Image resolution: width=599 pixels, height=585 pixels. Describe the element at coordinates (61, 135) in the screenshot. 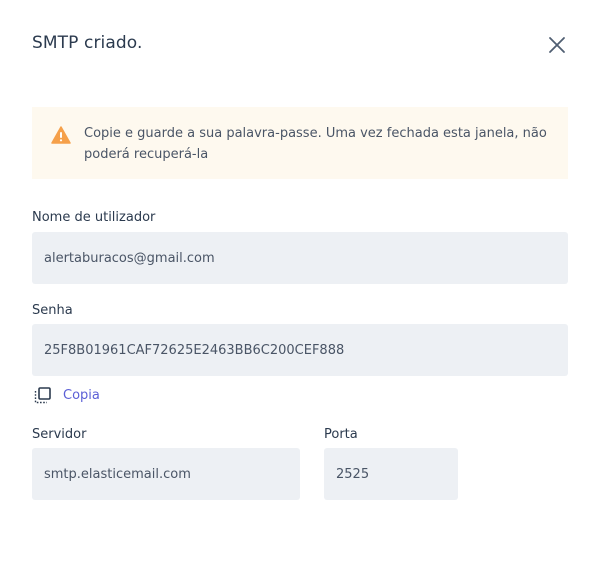

I see `warning-icon` at that location.